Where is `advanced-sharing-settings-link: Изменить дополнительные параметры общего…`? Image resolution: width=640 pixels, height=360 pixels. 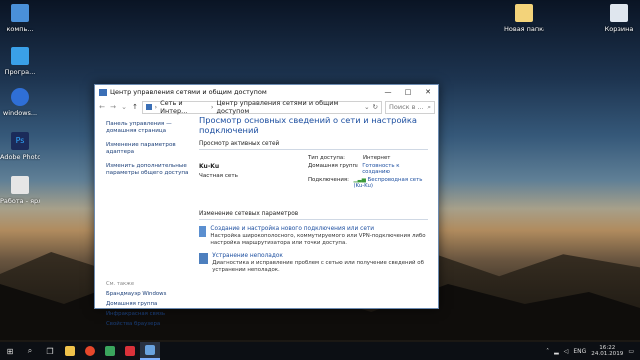 advanced-sharing-settings-link: Изменить дополнительные параметры общего… is located at coordinates (149, 170).